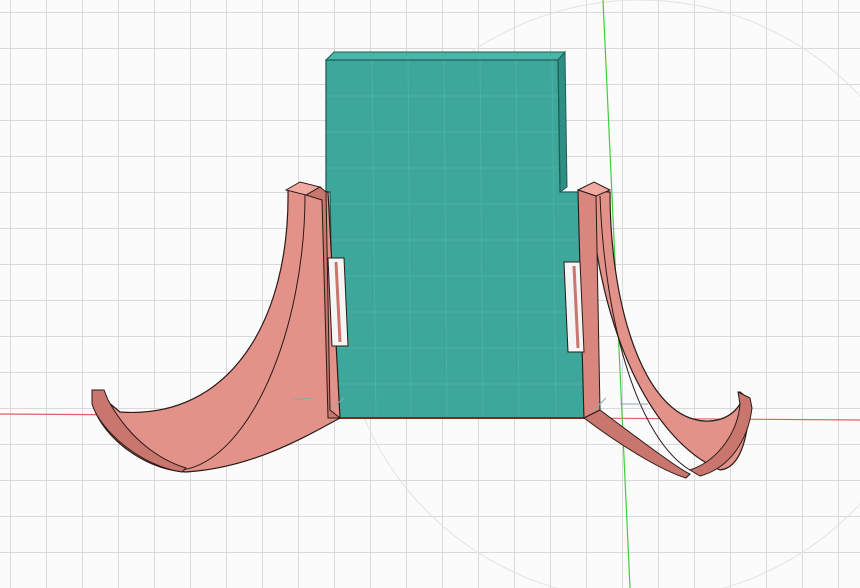 Image resolution: width=860 pixels, height=588 pixels. I want to click on left-bracket-body, so click(220, 327).